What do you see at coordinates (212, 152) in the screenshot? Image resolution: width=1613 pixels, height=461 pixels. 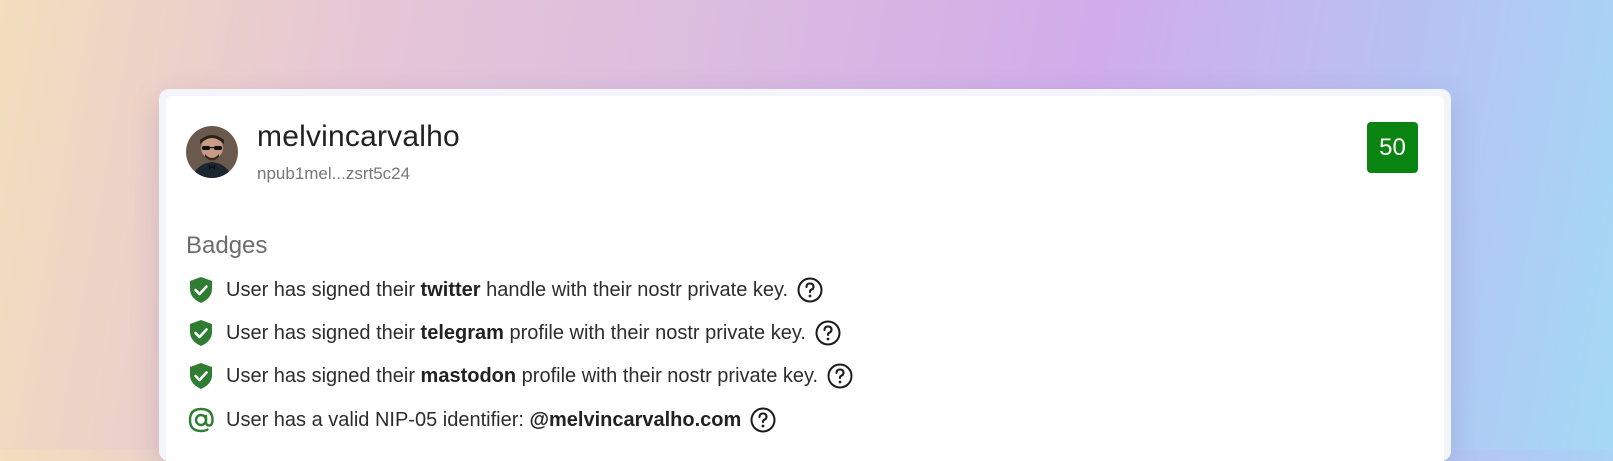 I see `avatar` at bounding box center [212, 152].